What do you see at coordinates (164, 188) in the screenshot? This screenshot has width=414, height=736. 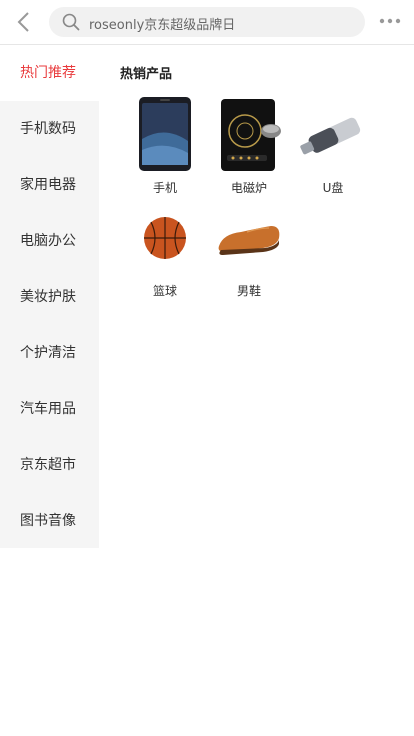 I see `product-label: 手机` at bounding box center [164, 188].